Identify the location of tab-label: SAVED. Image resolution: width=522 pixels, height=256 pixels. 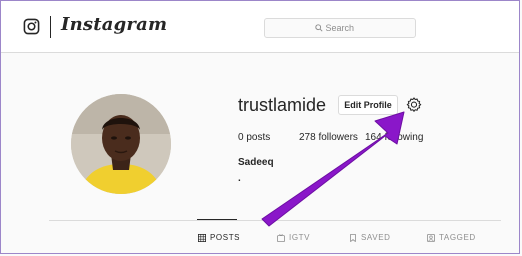
(376, 237).